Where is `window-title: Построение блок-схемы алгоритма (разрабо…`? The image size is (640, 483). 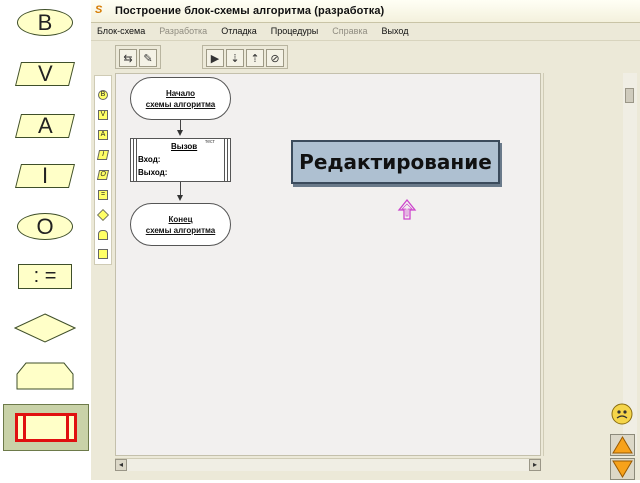
window-title: Построение блок-схемы алгоритма (разрабо… is located at coordinates (250, 11).